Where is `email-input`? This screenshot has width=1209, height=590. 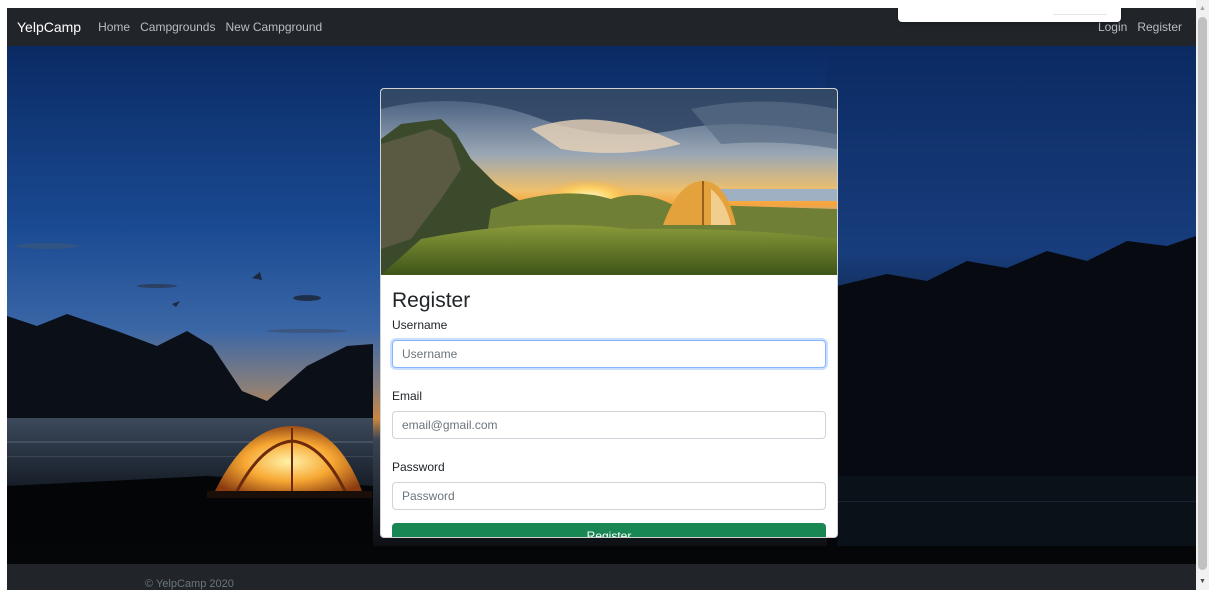 email-input is located at coordinates (609, 425).